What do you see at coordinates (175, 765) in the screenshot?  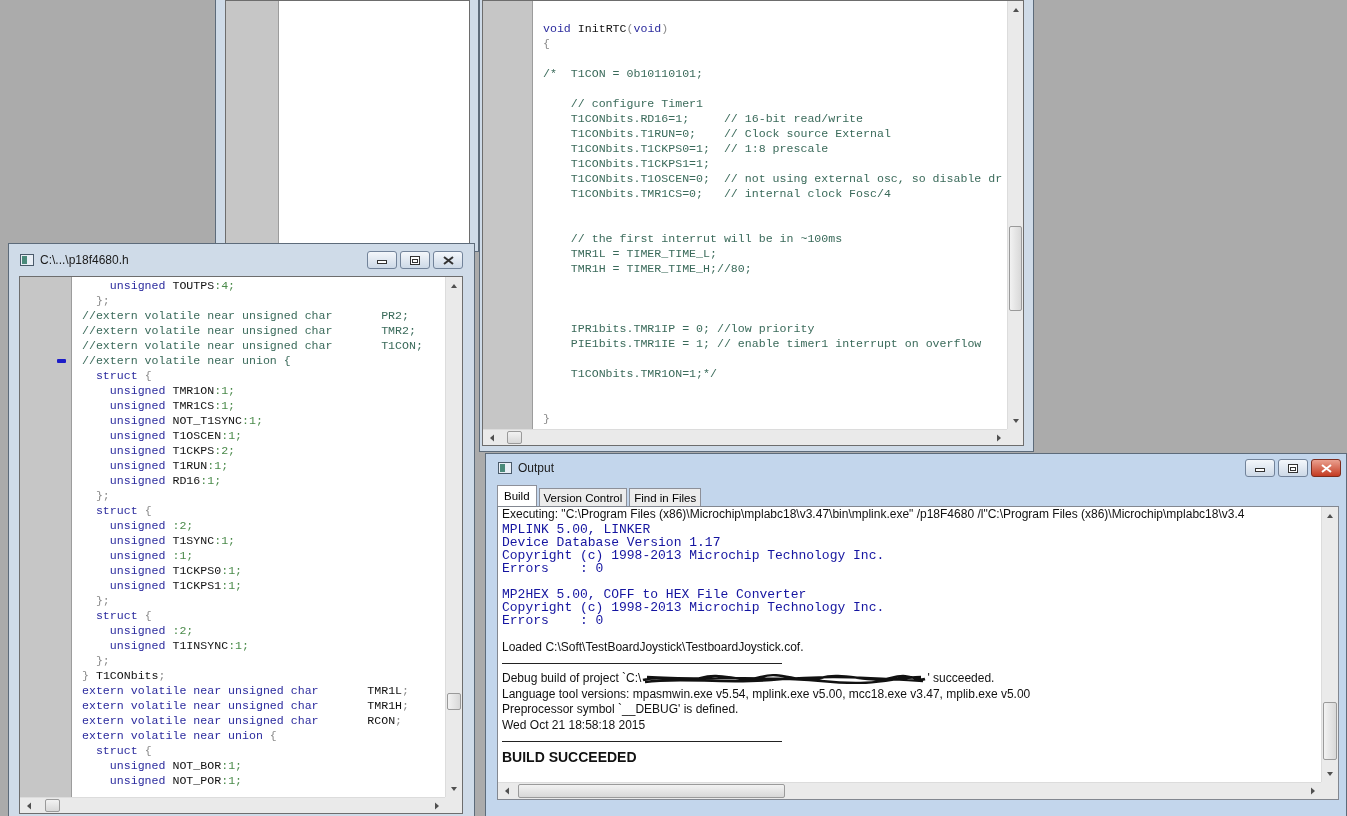 I see `code-line: unsigned NOT_BOR:1;` at bounding box center [175, 765].